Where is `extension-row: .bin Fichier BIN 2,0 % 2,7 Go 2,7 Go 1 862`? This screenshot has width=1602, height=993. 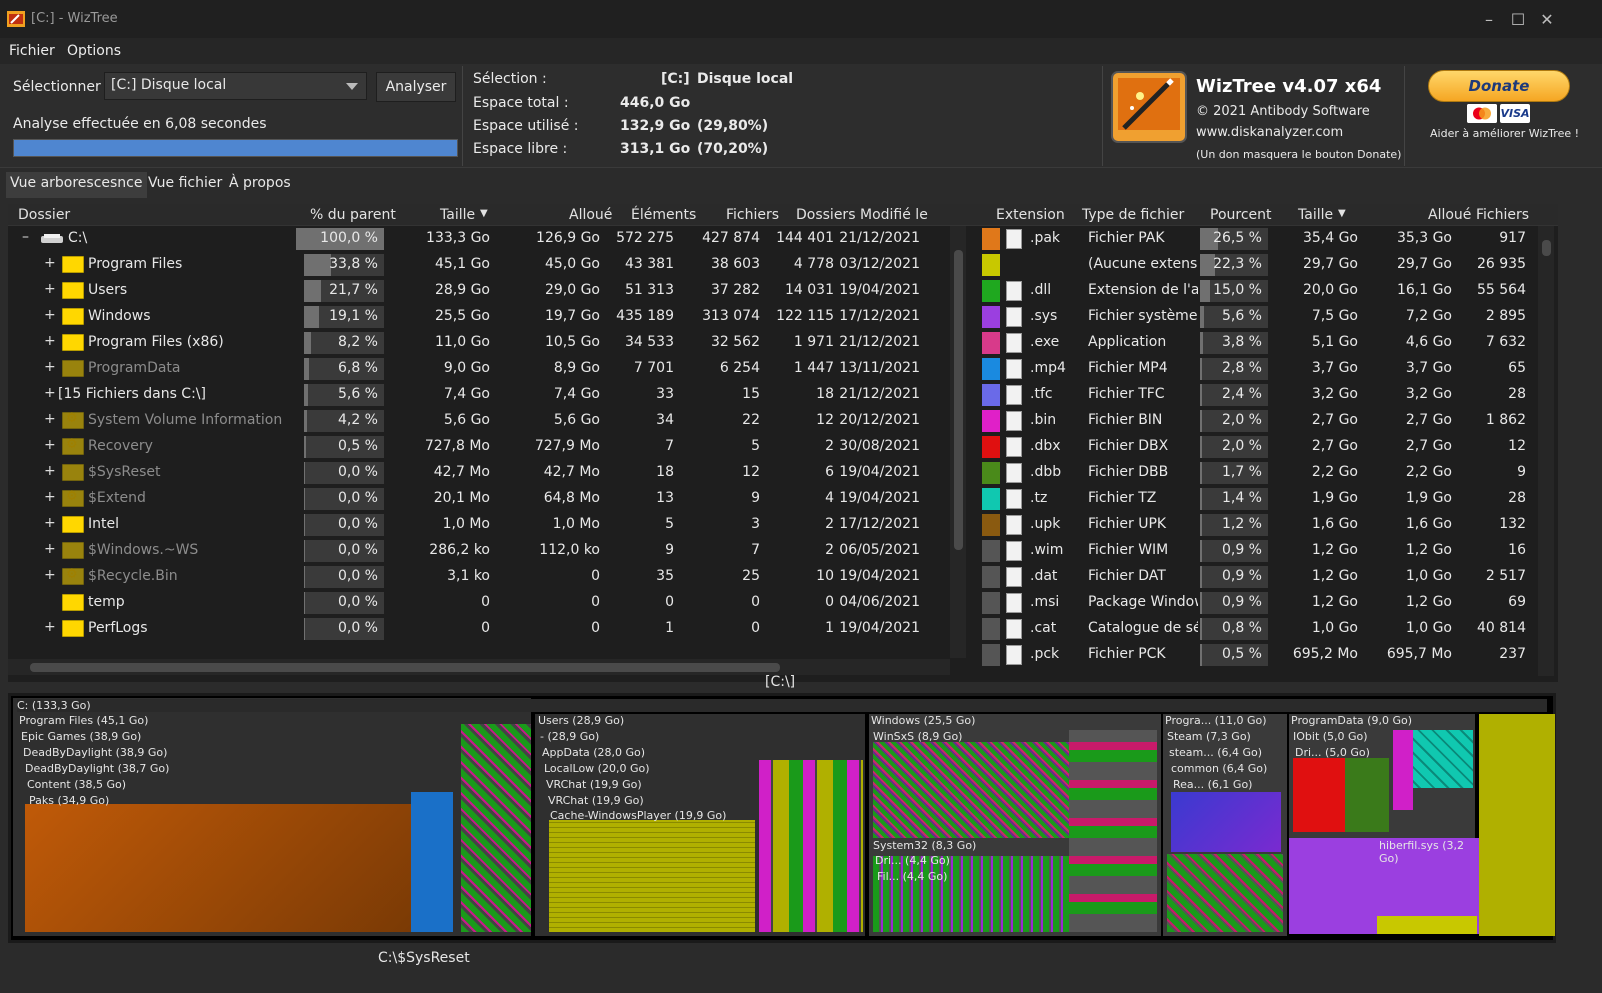
extension-row: .bin Fichier BIN 2,0 % 2,7 Go 2,7 Go 1 862 is located at coordinates (1266, 421).